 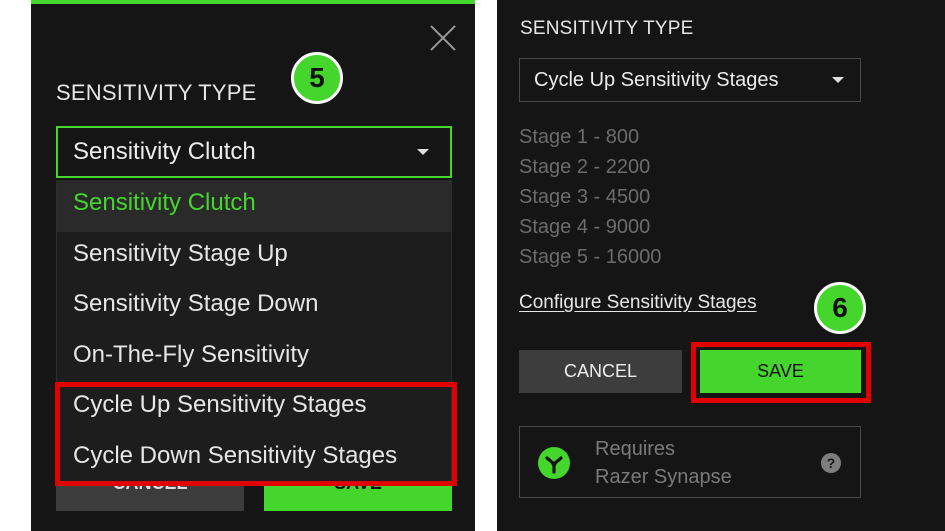 What do you see at coordinates (831, 463) in the screenshot?
I see `help-icon: ?` at bounding box center [831, 463].